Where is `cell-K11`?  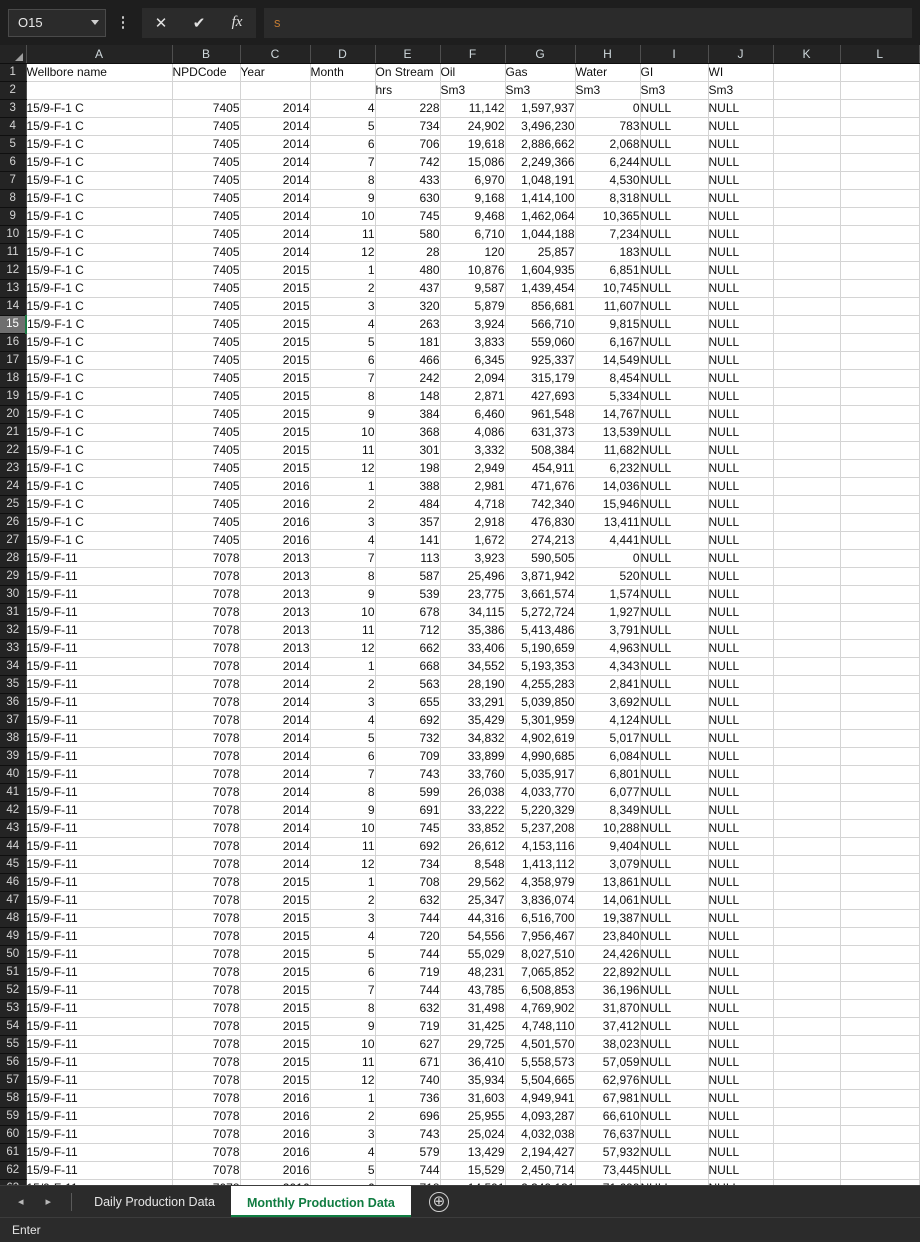 cell-K11 is located at coordinates (807, 252).